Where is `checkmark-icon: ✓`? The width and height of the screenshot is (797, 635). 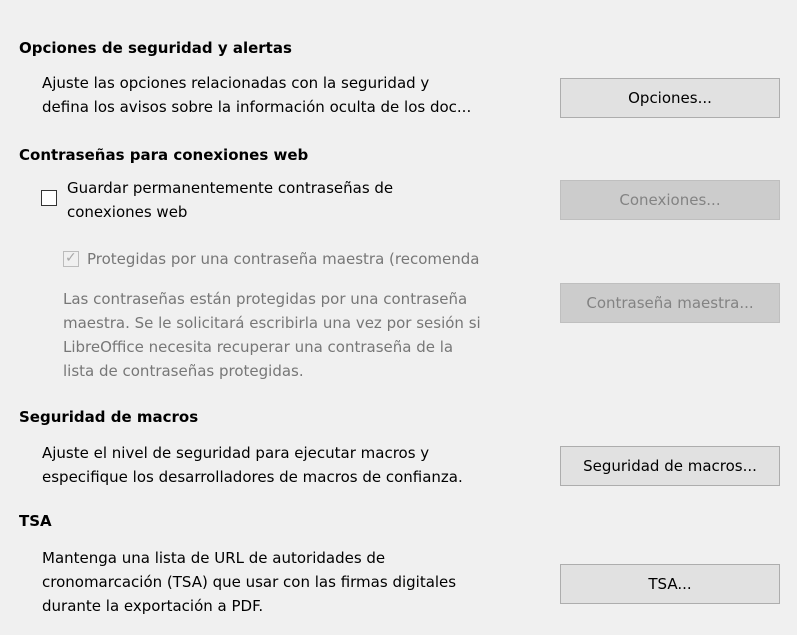 checkmark-icon: ✓ is located at coordinates (71, 258).